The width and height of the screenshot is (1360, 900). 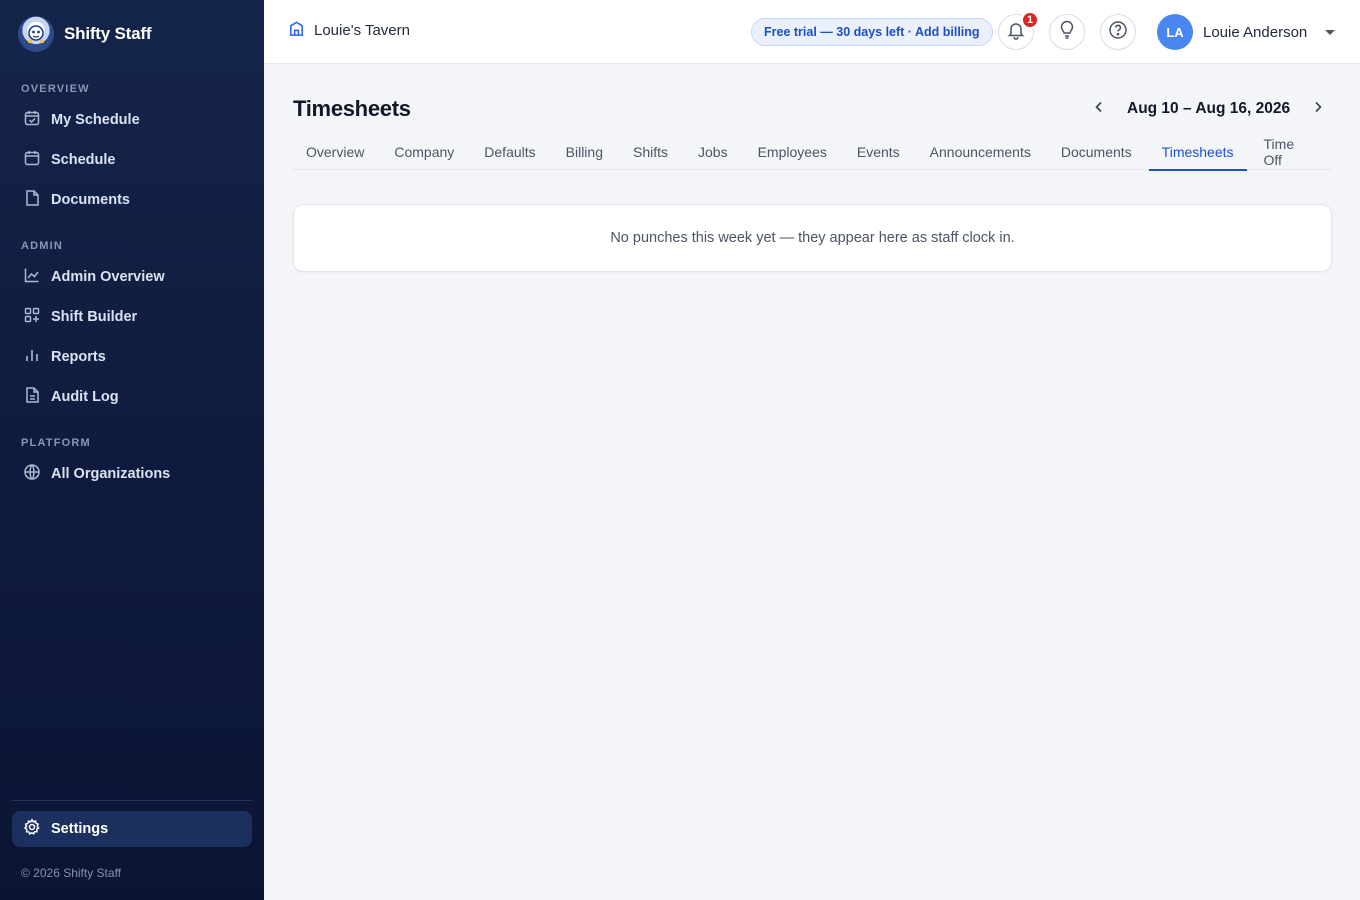 I want to click on brand-name: Shifty Staff, so click(x=108, y=33).